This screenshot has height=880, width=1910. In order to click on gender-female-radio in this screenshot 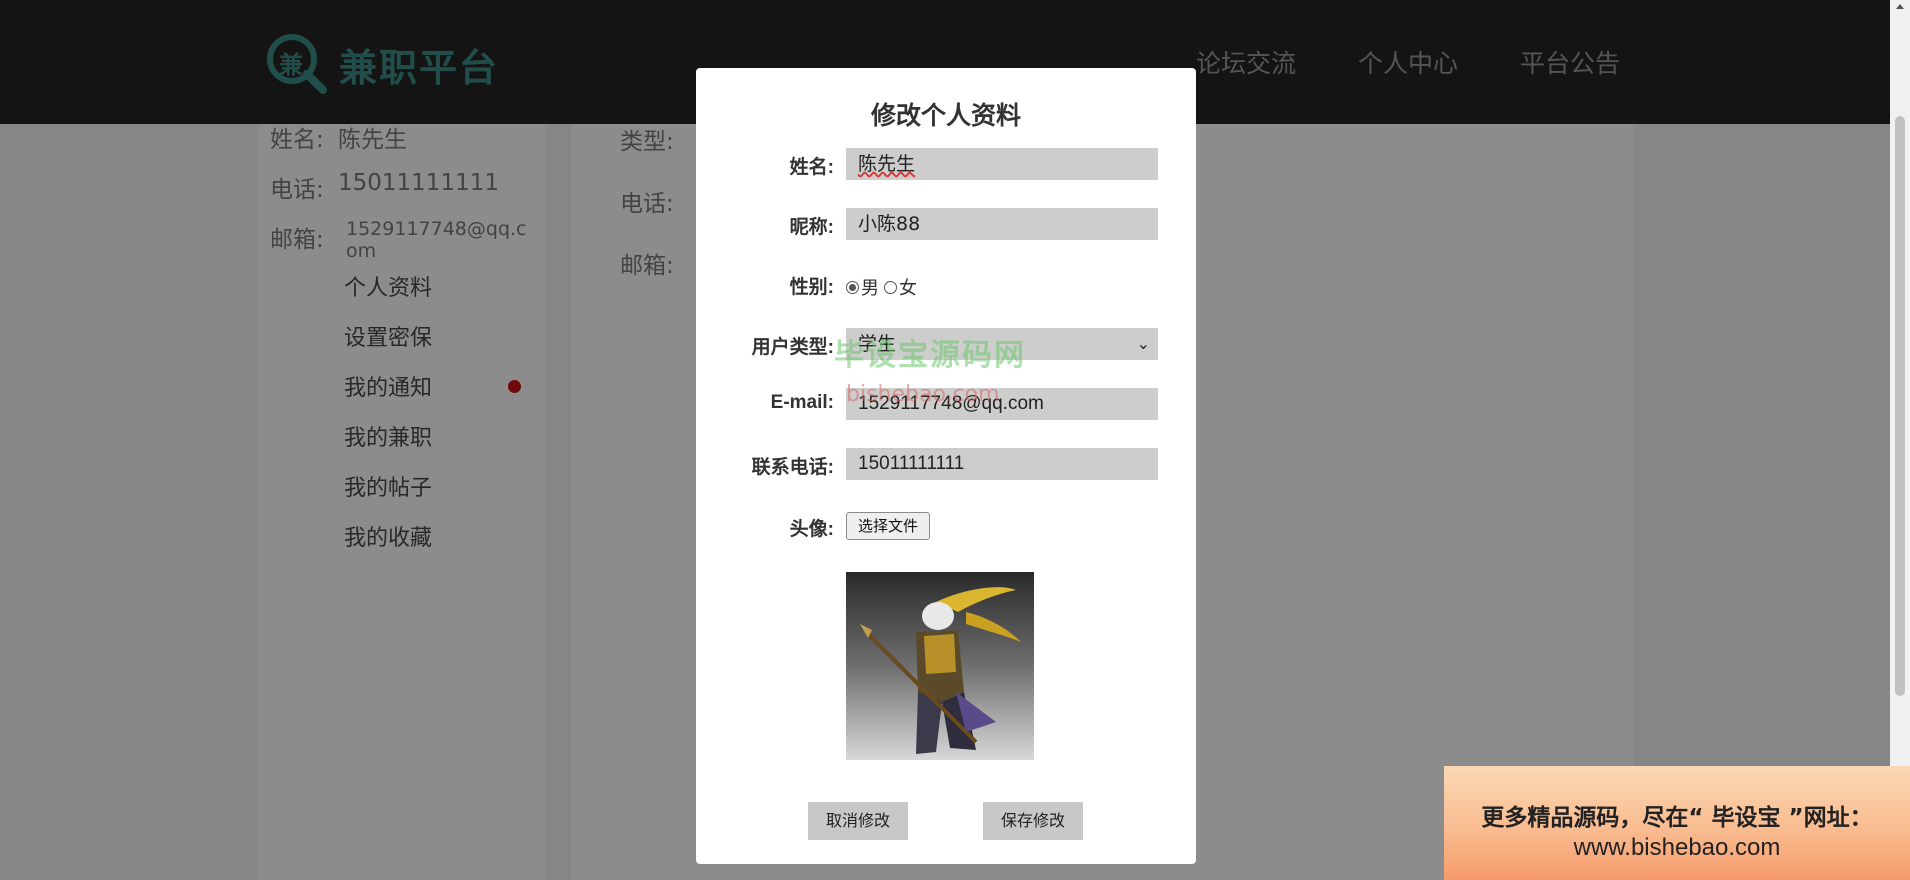, I will do `click(890, 287)`.